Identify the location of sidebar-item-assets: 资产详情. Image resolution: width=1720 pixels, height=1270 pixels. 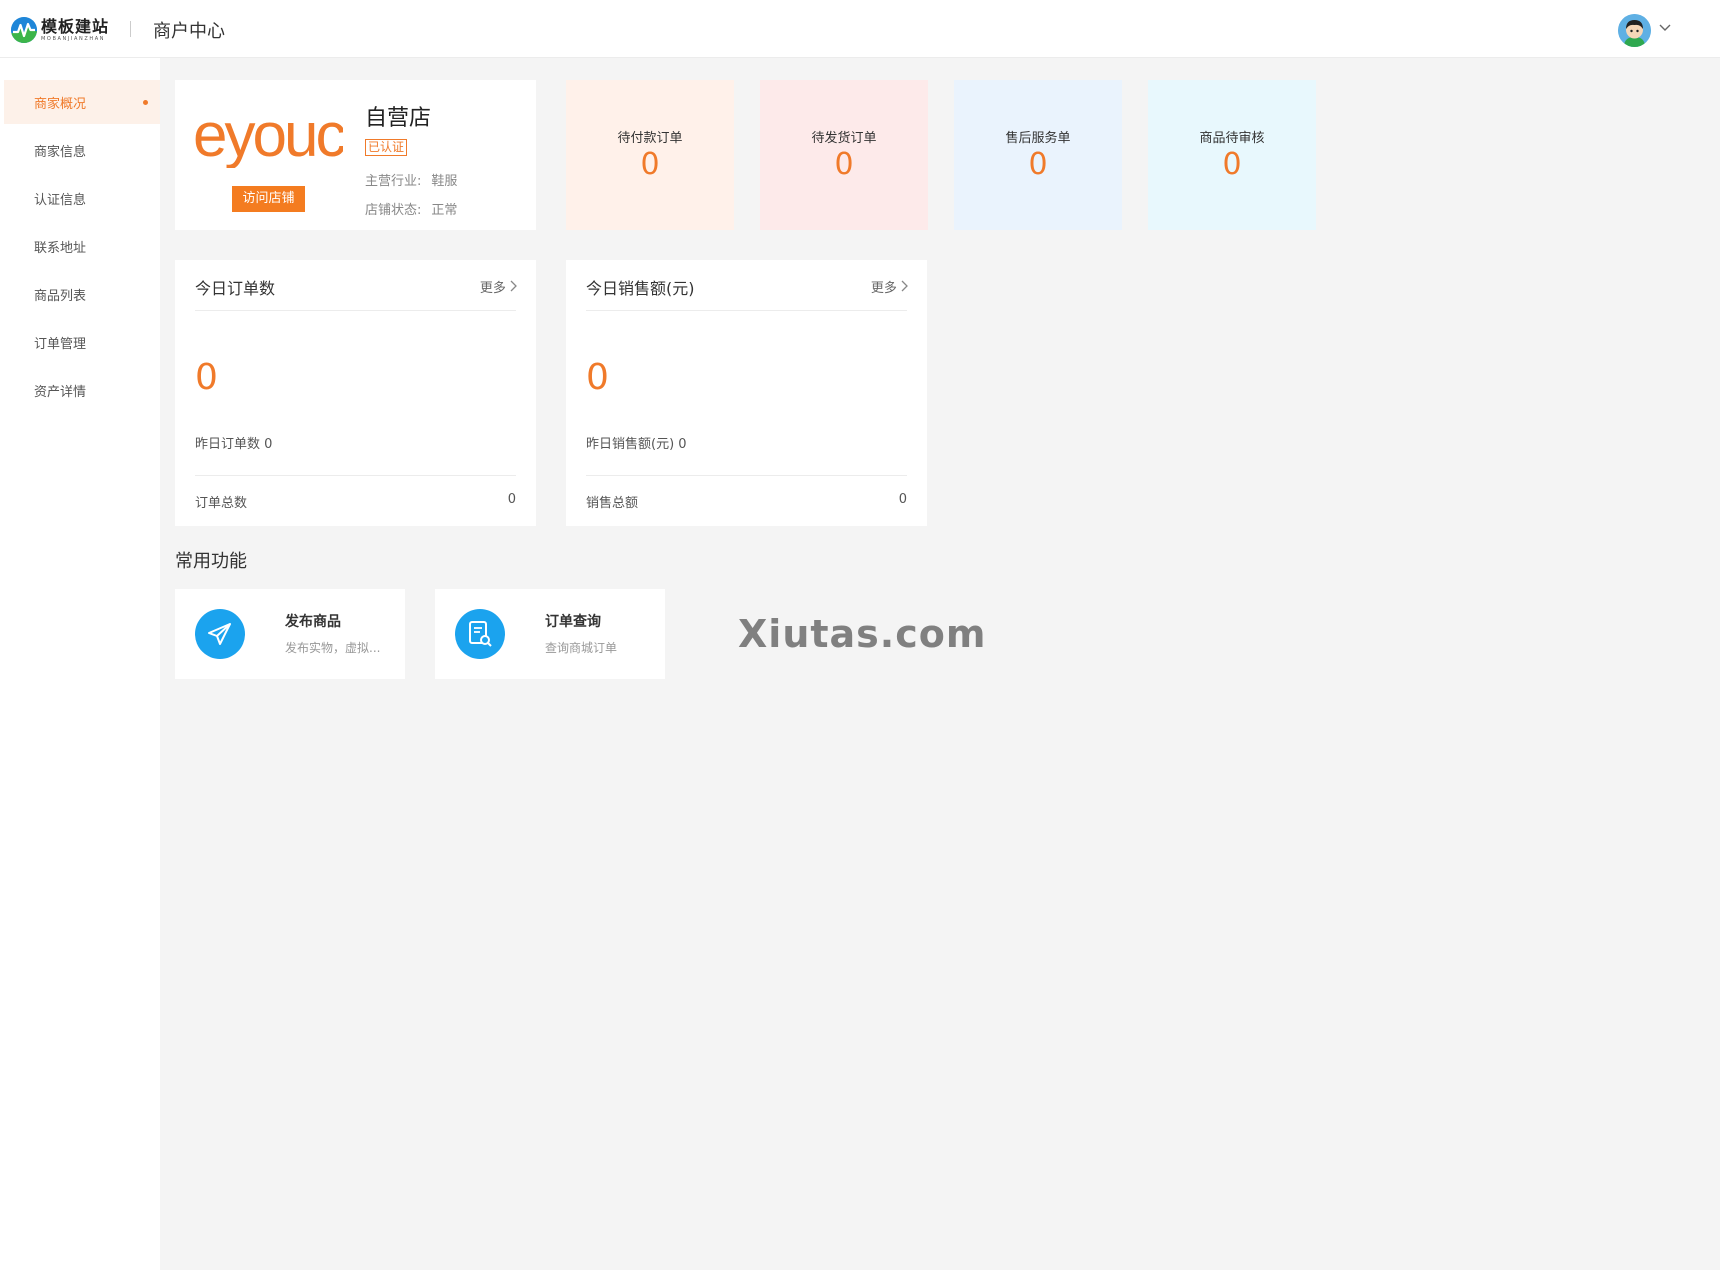
(82, 390).